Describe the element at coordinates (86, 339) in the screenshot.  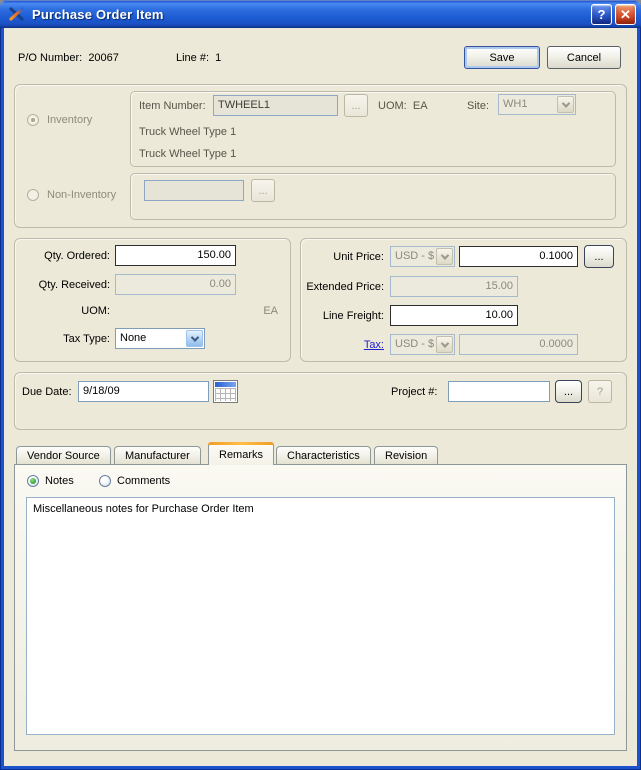
I see `tax-type-label: Tax Type:` at that location.